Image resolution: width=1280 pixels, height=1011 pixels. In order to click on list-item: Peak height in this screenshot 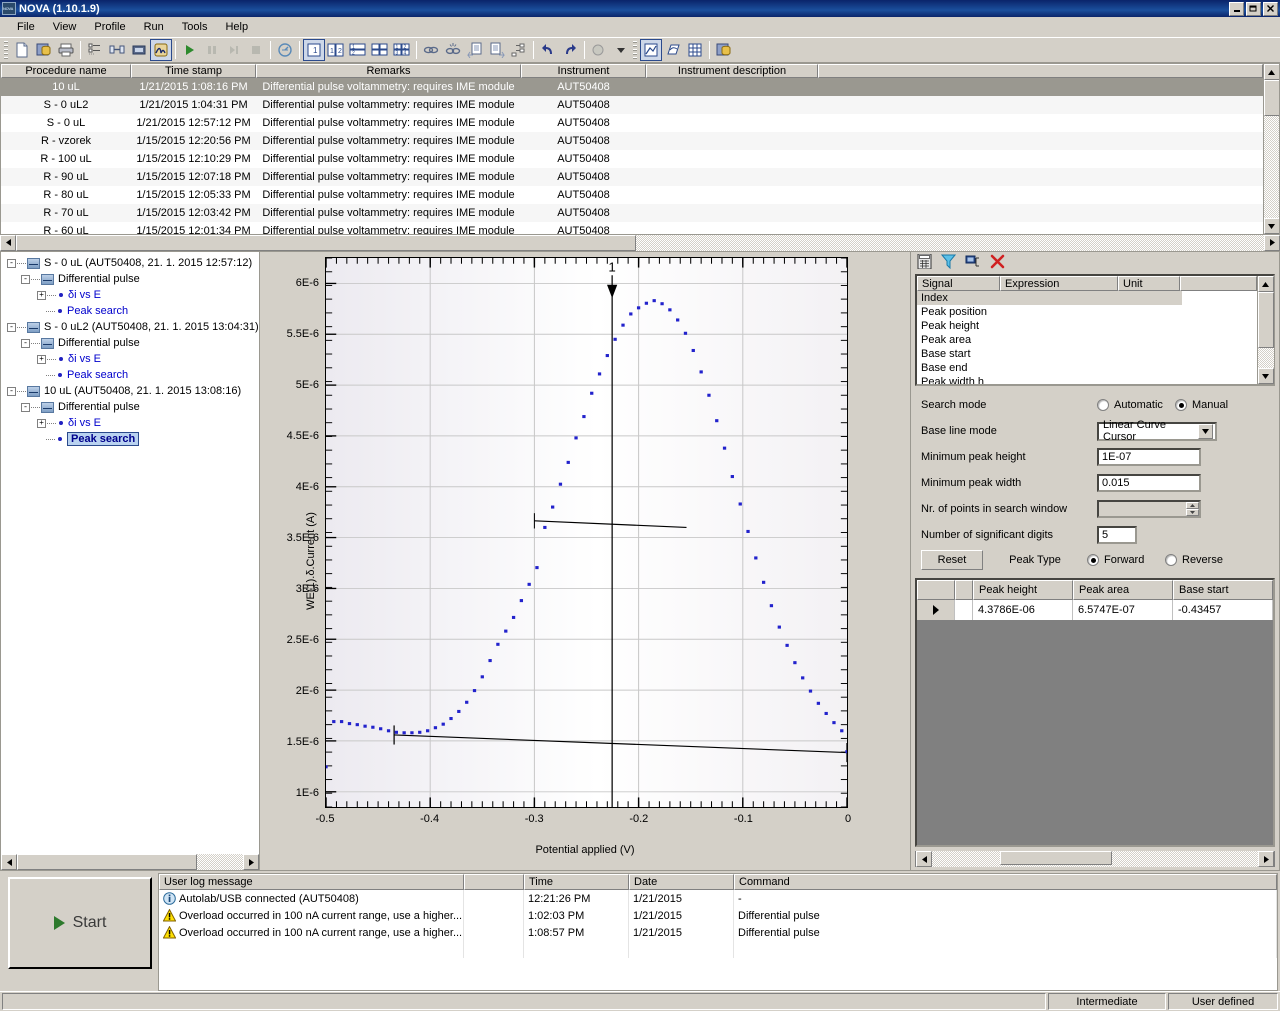, I will do `click(1087, 326)`.